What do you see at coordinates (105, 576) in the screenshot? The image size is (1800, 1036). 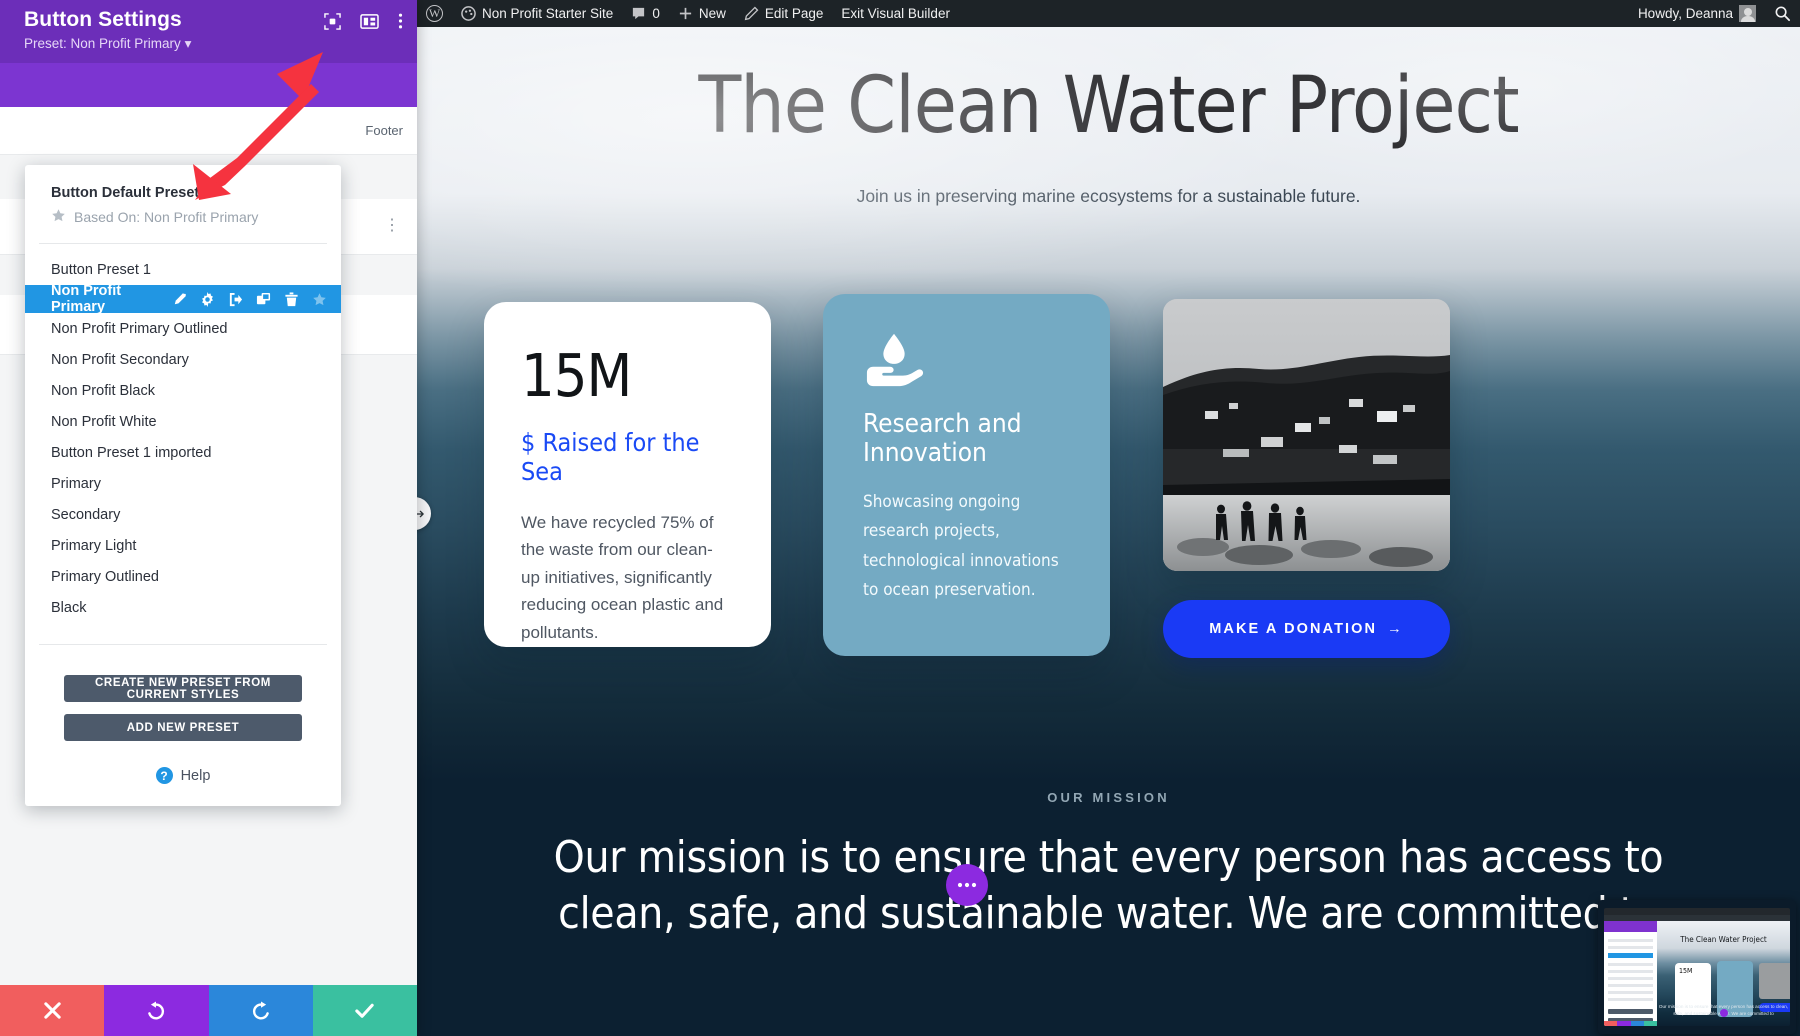 I see `preset-item-label: Primary Outlined` at bounding box center [105, 576].